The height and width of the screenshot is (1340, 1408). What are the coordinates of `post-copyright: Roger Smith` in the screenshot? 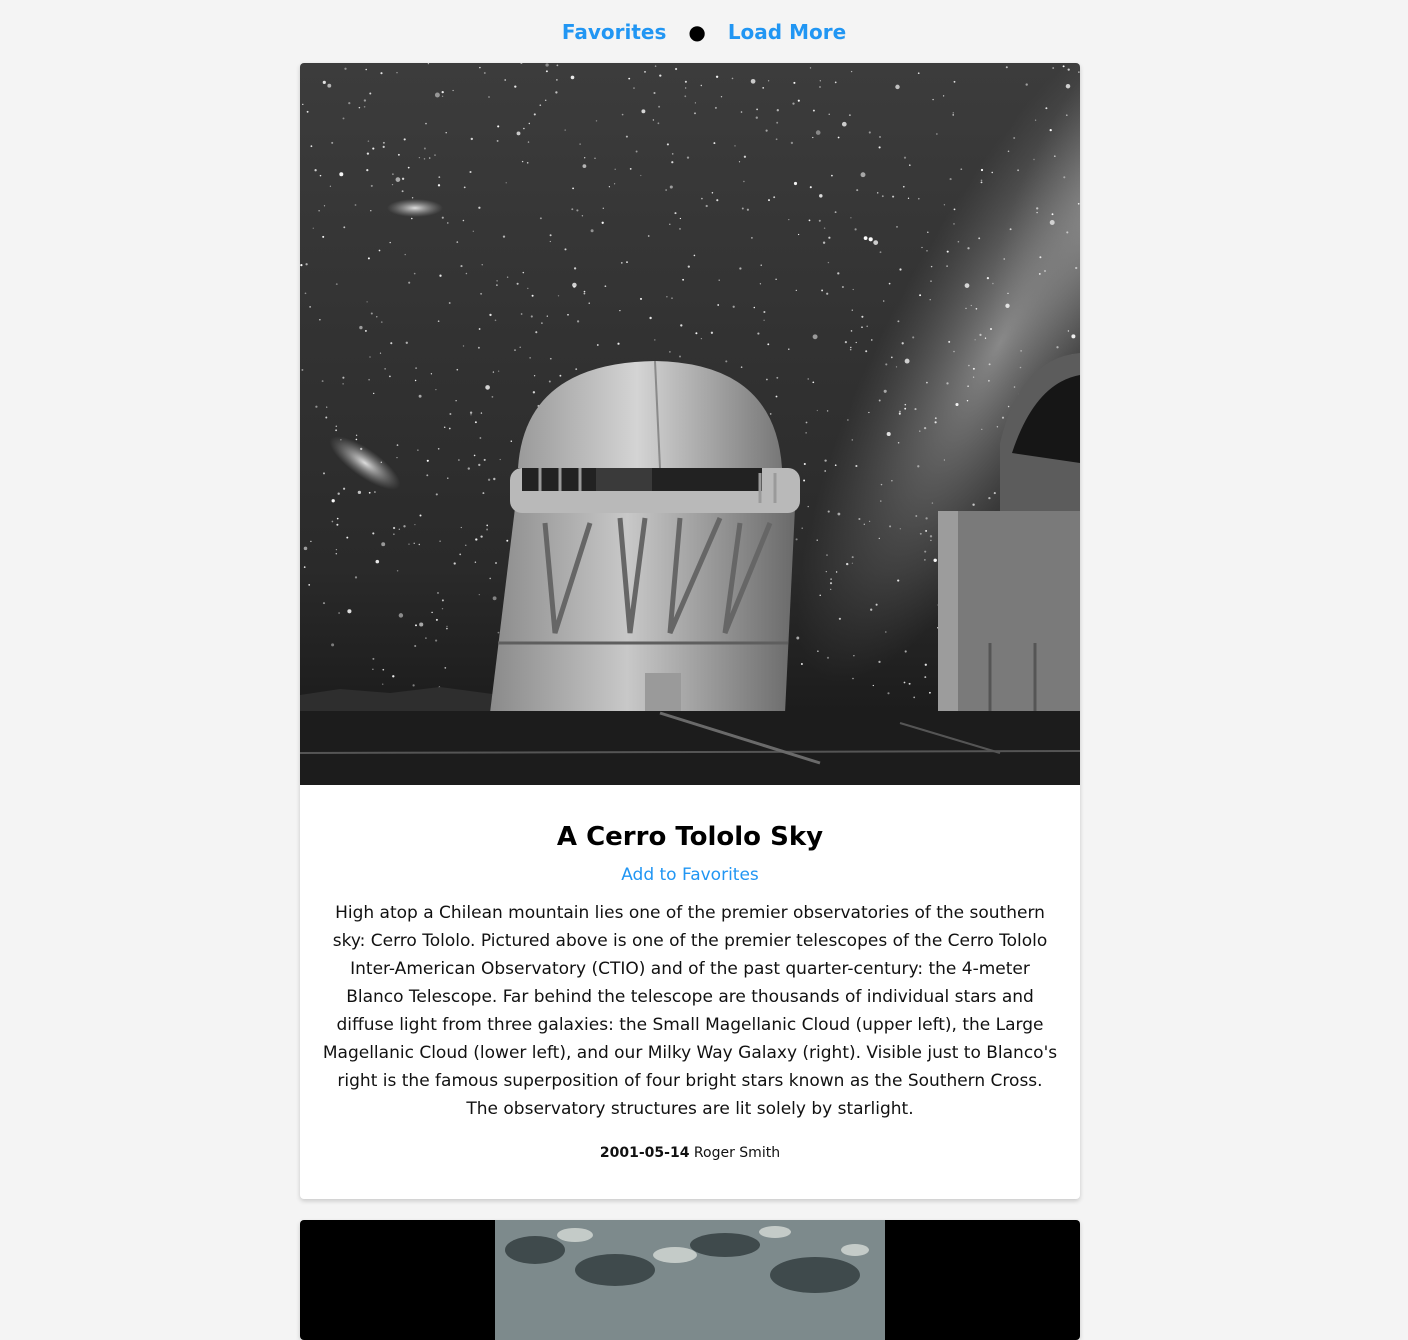 It's located at (737, 1153).